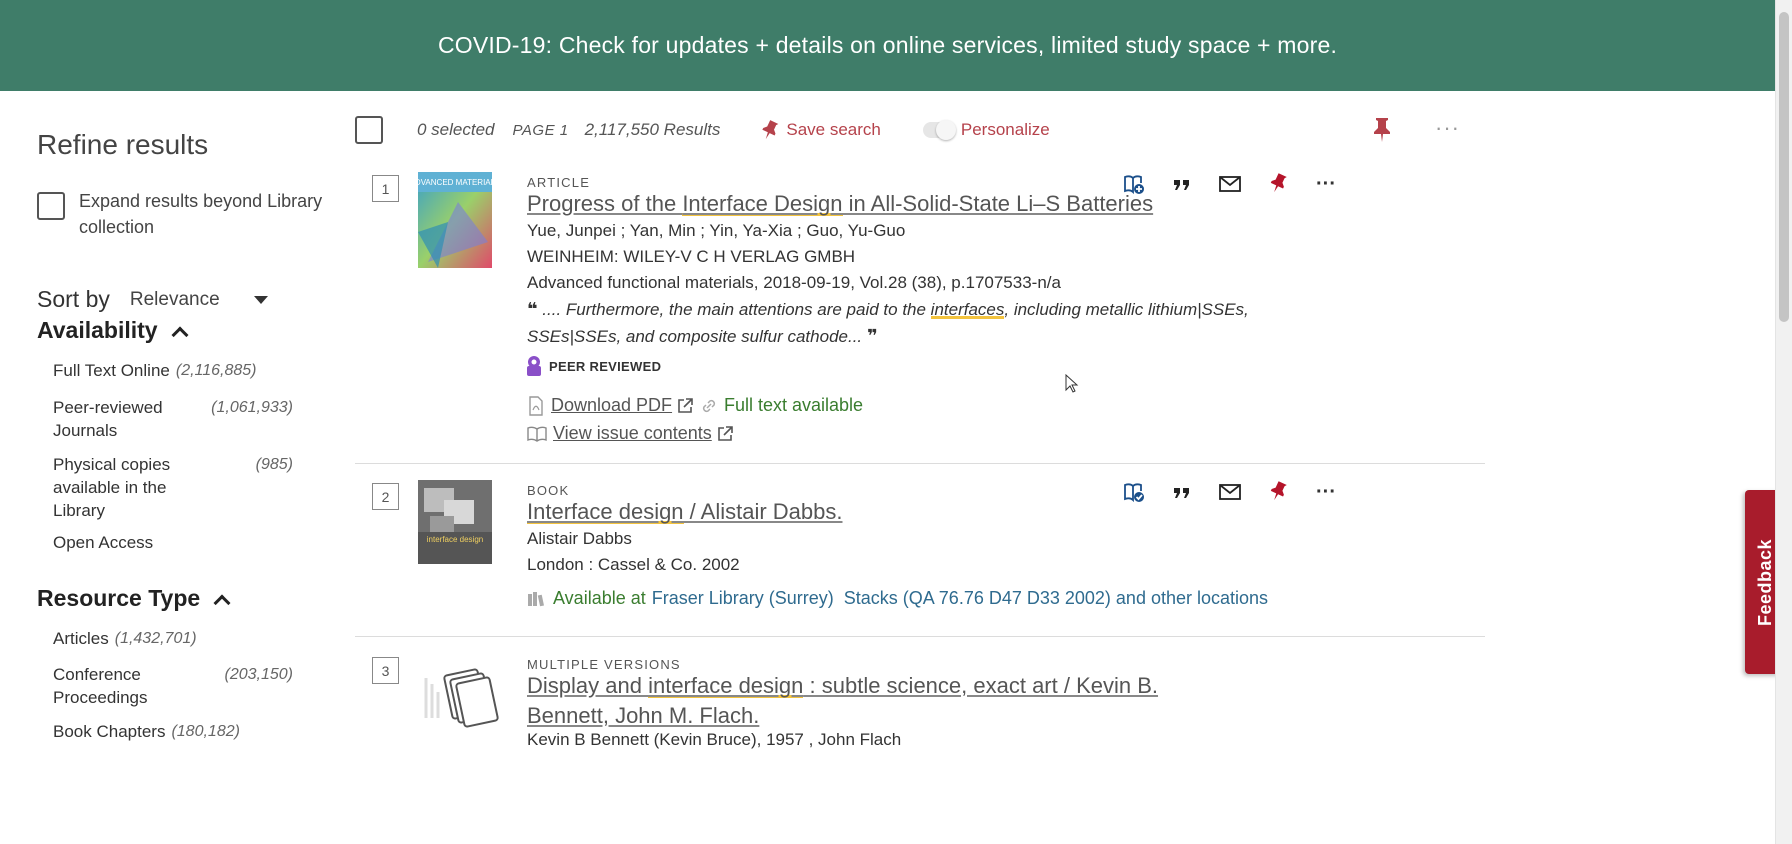  I want to click on expand-results-checkbox, so click(51, 206).